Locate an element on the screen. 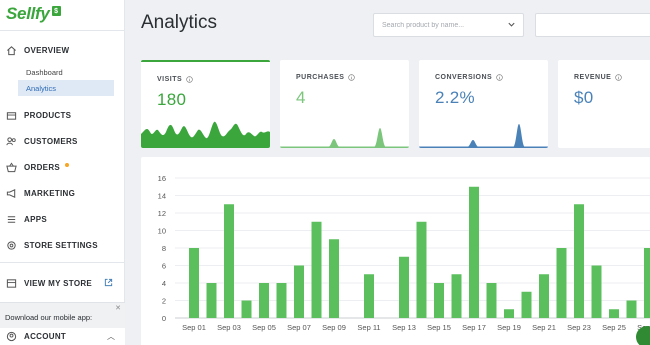  notification-dot is located at coordinates (67, 165).